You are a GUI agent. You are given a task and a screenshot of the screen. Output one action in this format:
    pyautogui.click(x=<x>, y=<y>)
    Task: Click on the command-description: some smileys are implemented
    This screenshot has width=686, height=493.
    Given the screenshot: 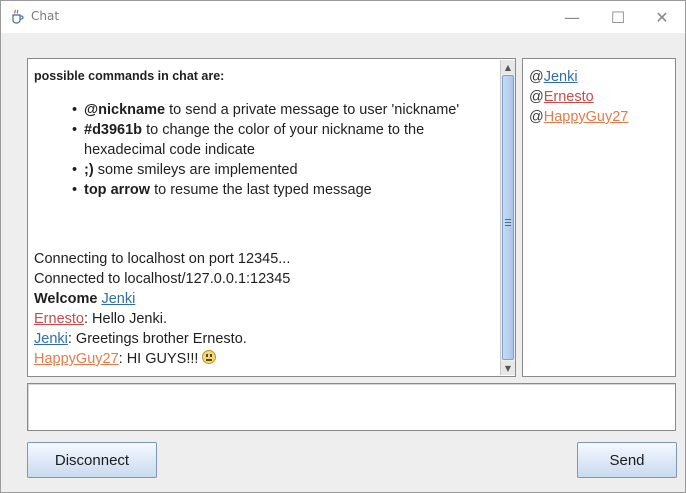 What is the action you would take?
    pyautogui.click(x=195, y=170)
    